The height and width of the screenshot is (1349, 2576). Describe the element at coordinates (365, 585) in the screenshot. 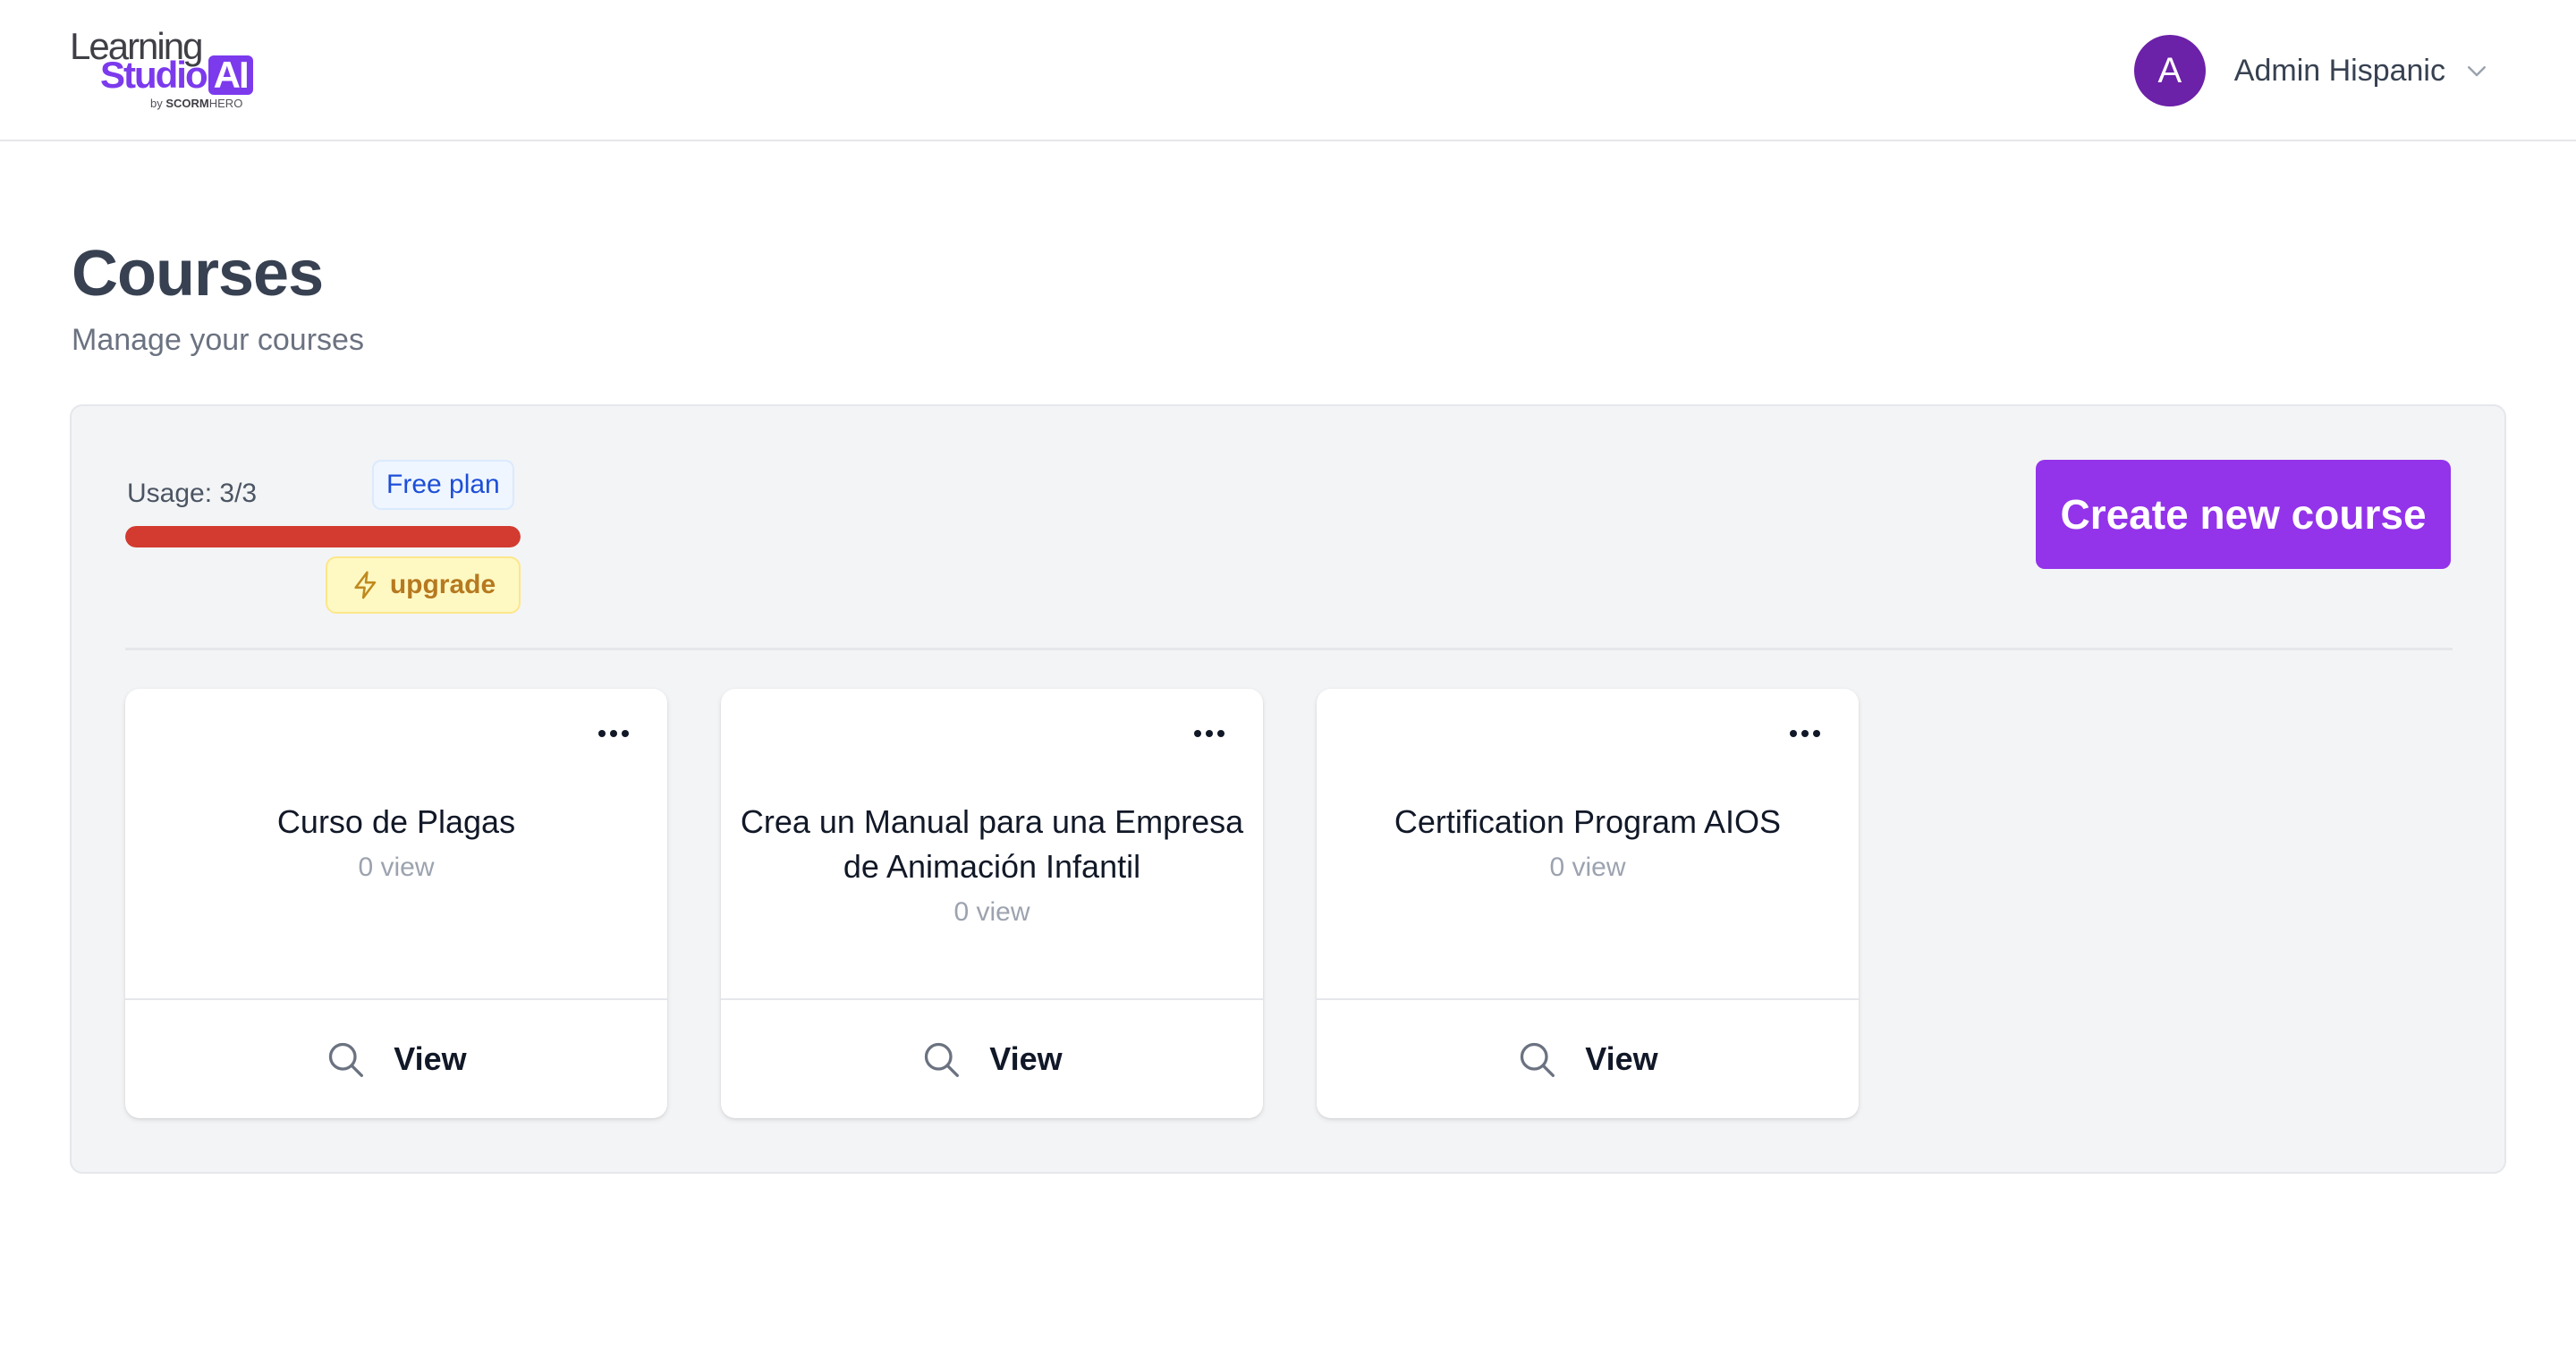

I see `lightning-icon` at that location.